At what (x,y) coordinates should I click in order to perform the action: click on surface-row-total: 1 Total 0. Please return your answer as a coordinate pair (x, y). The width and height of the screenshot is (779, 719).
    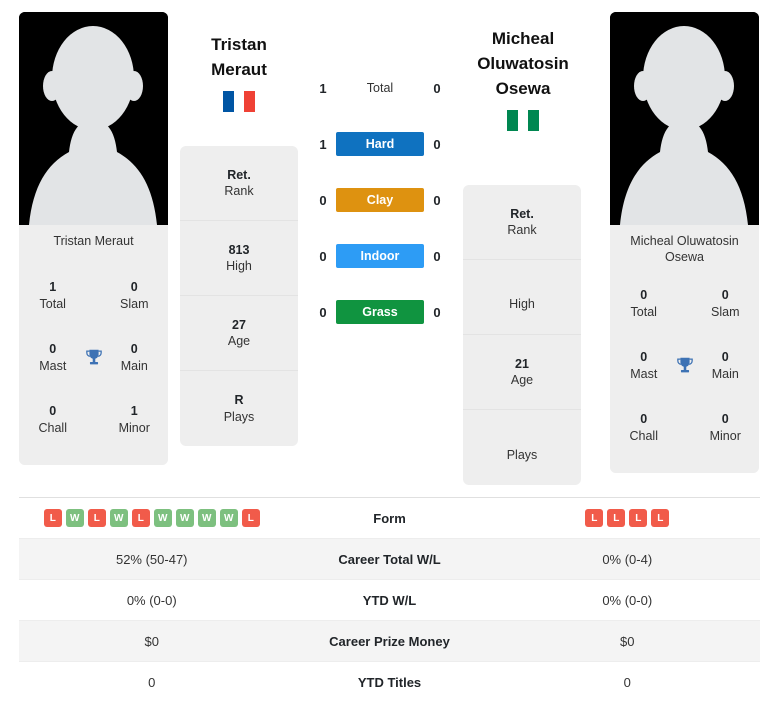
    Looking at the image, I should click on (380, 88).